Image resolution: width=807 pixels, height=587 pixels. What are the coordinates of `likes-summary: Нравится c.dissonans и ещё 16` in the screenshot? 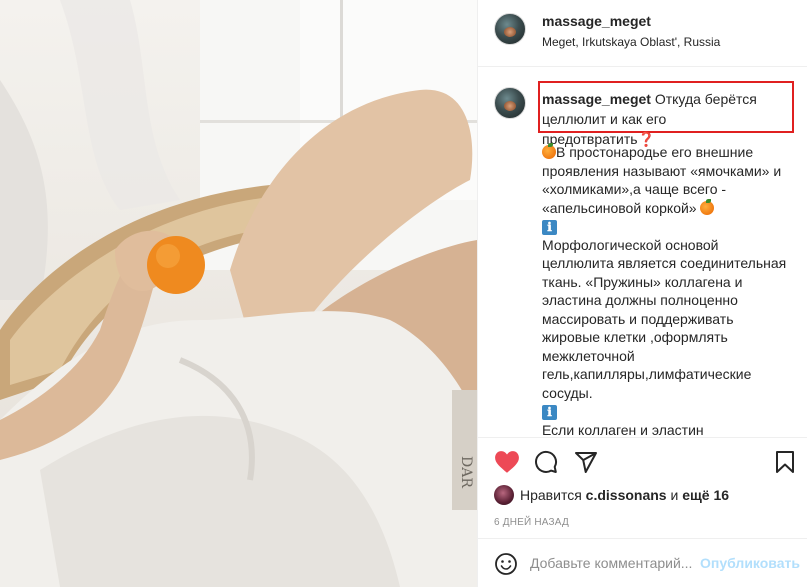 It's located at (611, 495).